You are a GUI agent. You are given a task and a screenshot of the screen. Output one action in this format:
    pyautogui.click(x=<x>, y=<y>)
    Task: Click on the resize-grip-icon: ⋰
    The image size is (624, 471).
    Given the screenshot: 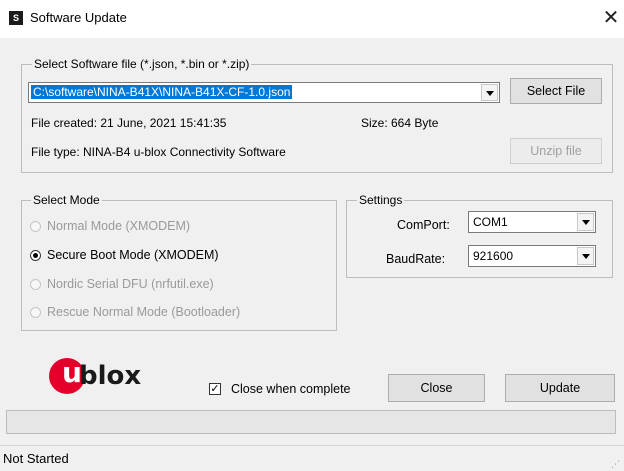 What is the action you would take?
    pyautogui.click(x=615, y=464)
    